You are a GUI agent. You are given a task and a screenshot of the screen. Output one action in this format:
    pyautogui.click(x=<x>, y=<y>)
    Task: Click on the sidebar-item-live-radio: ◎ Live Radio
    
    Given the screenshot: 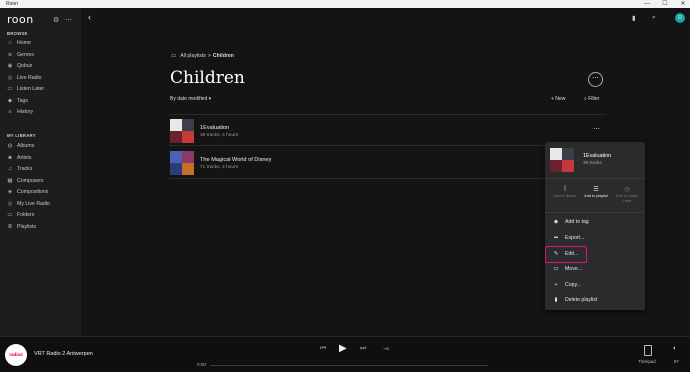 What is the action you would take?
    pyautogui.click(x=42, y=78)
    